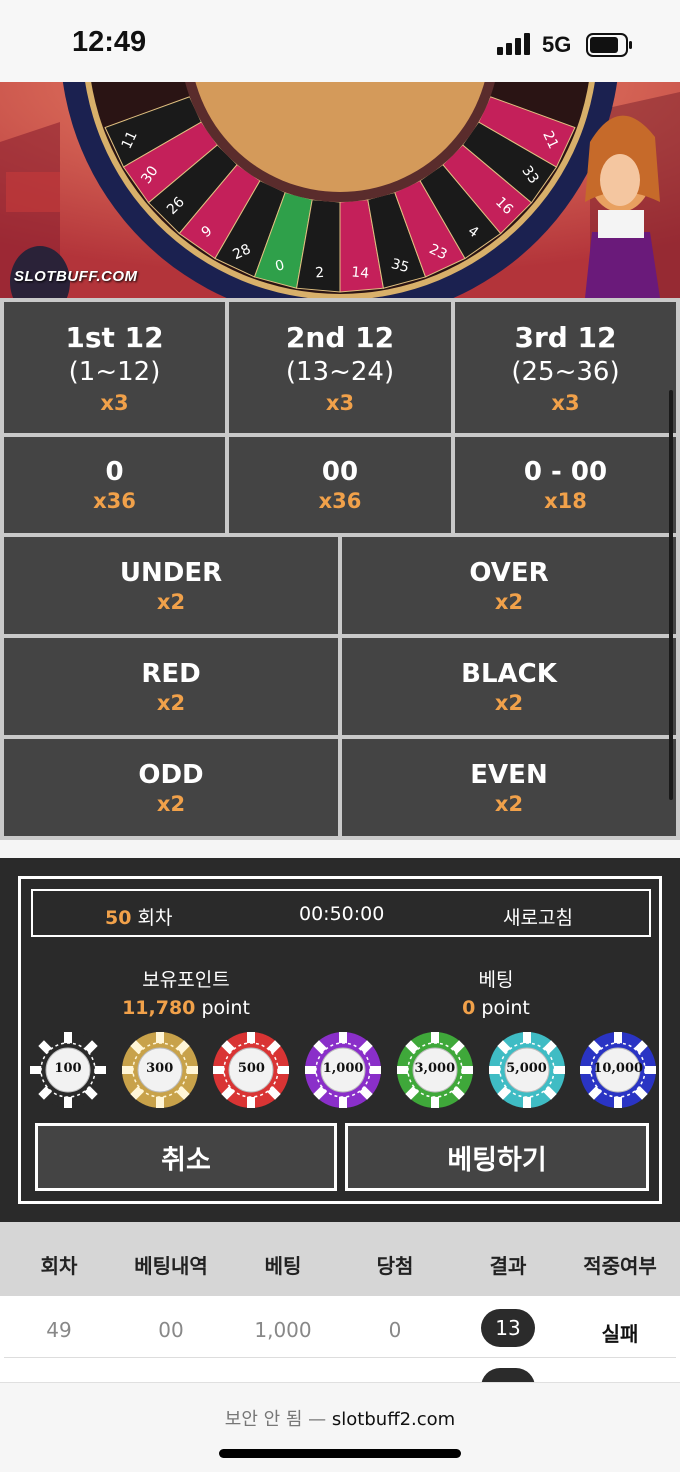 The width and height of the screenshot is (680, 1472). I want to click on domain-text: slotbuff2.com, so click(393, 1419).